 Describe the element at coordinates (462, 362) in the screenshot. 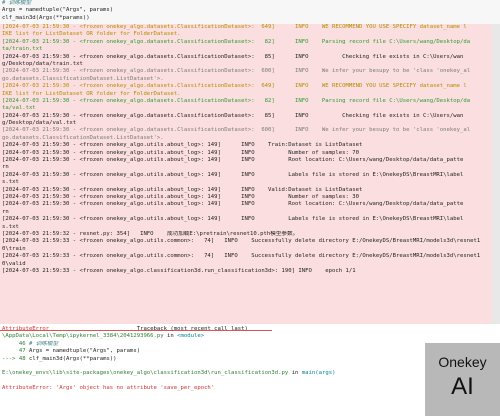

I see `watermark-line1: Onekey` at that location.